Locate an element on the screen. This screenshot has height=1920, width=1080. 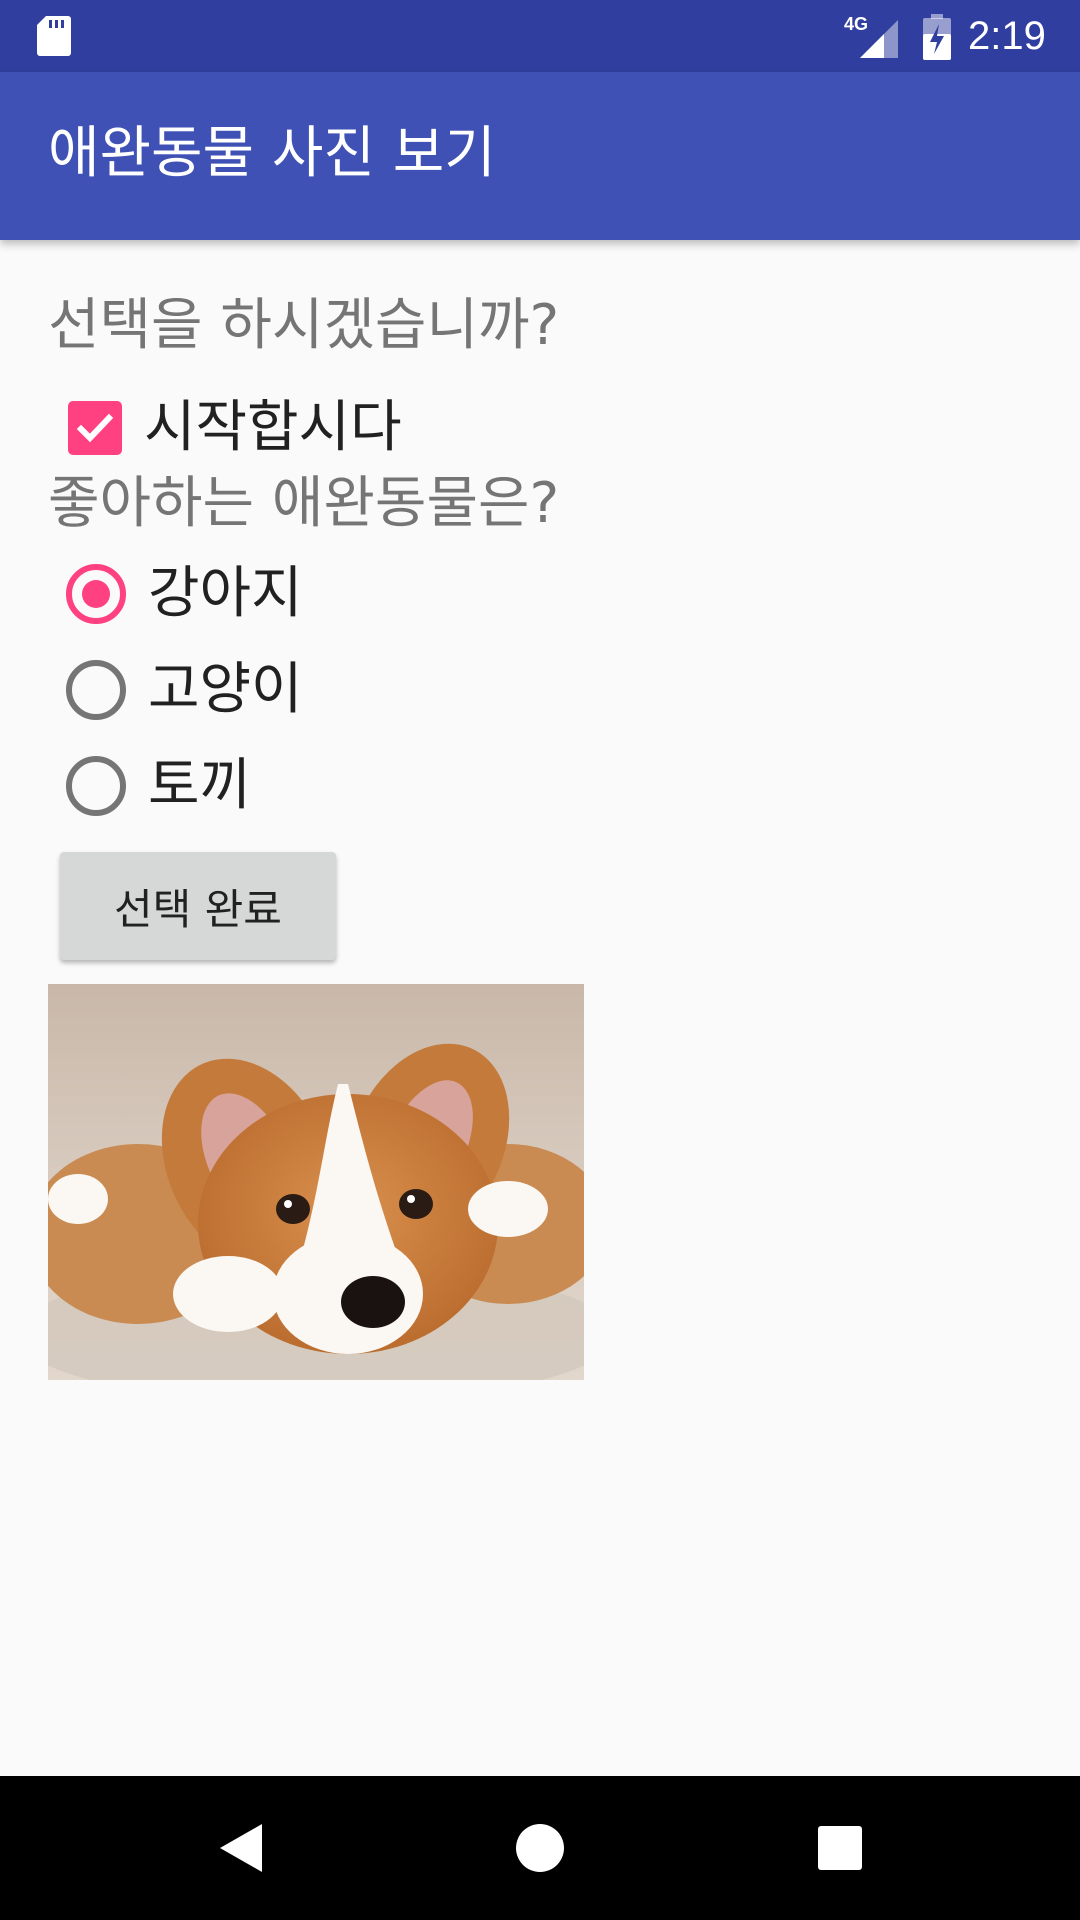
battery-charging-icon is located at coordinates (937, 37).